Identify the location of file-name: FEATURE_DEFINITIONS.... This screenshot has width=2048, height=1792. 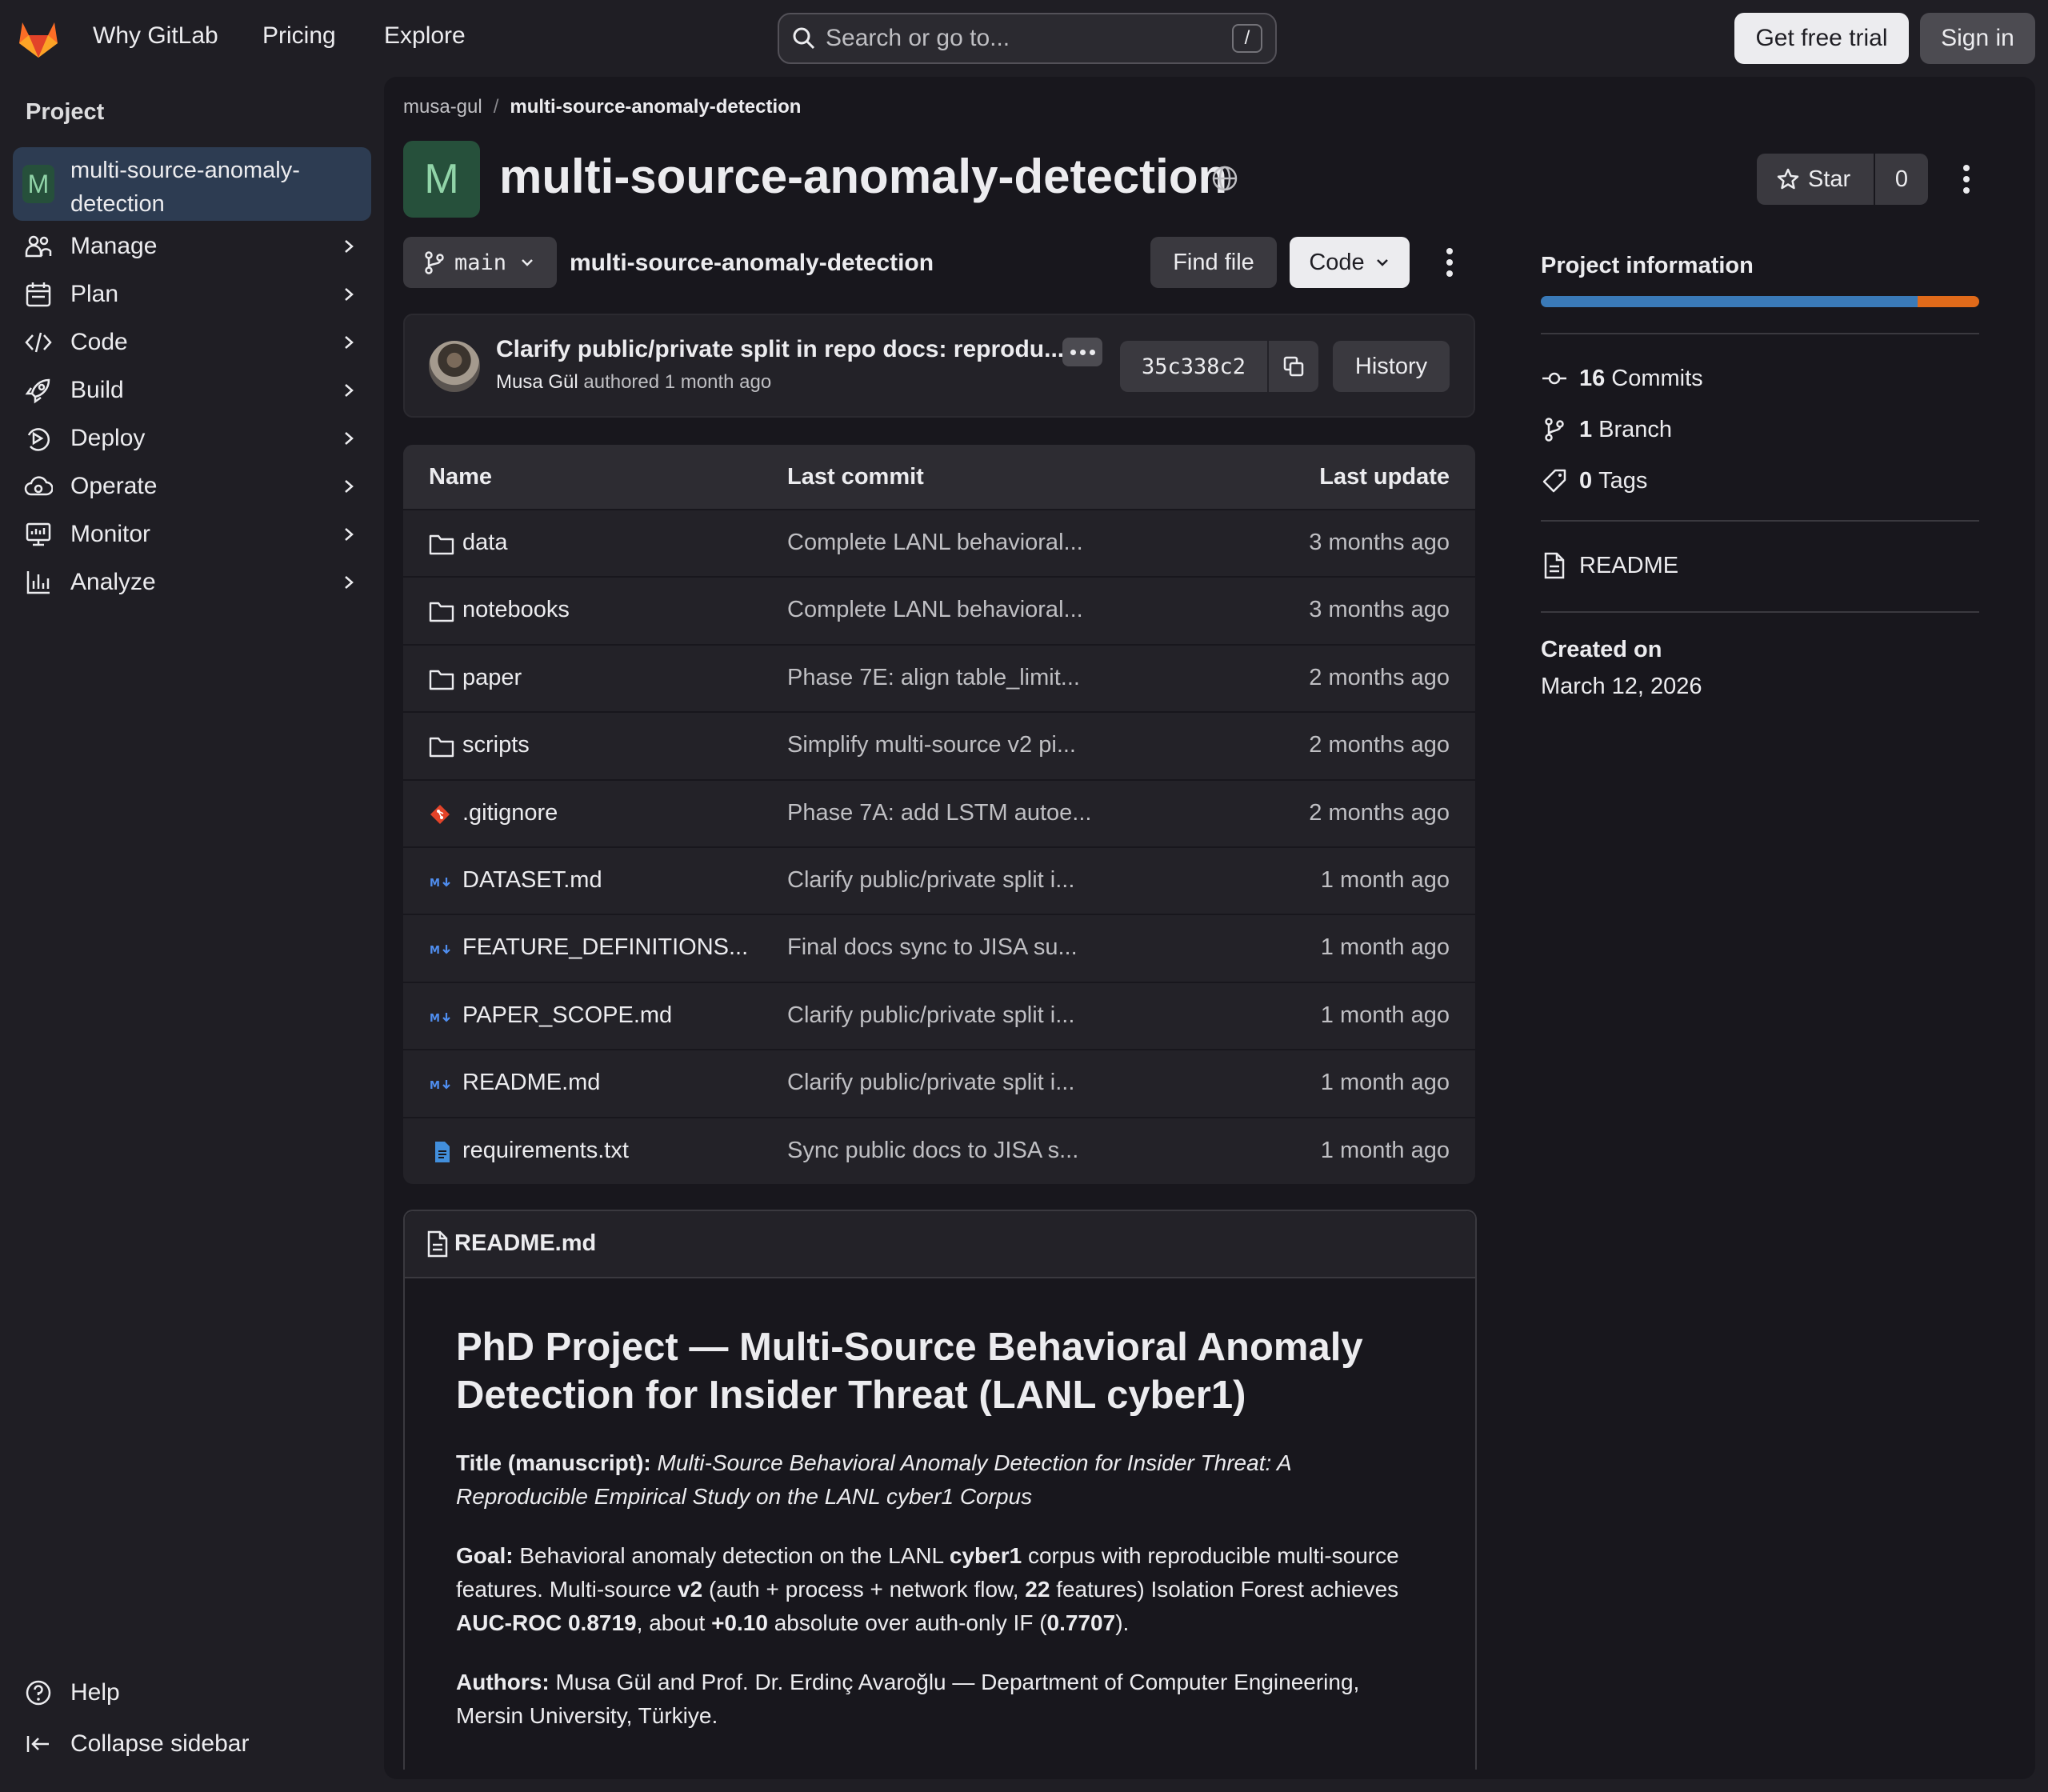
(605, 947).